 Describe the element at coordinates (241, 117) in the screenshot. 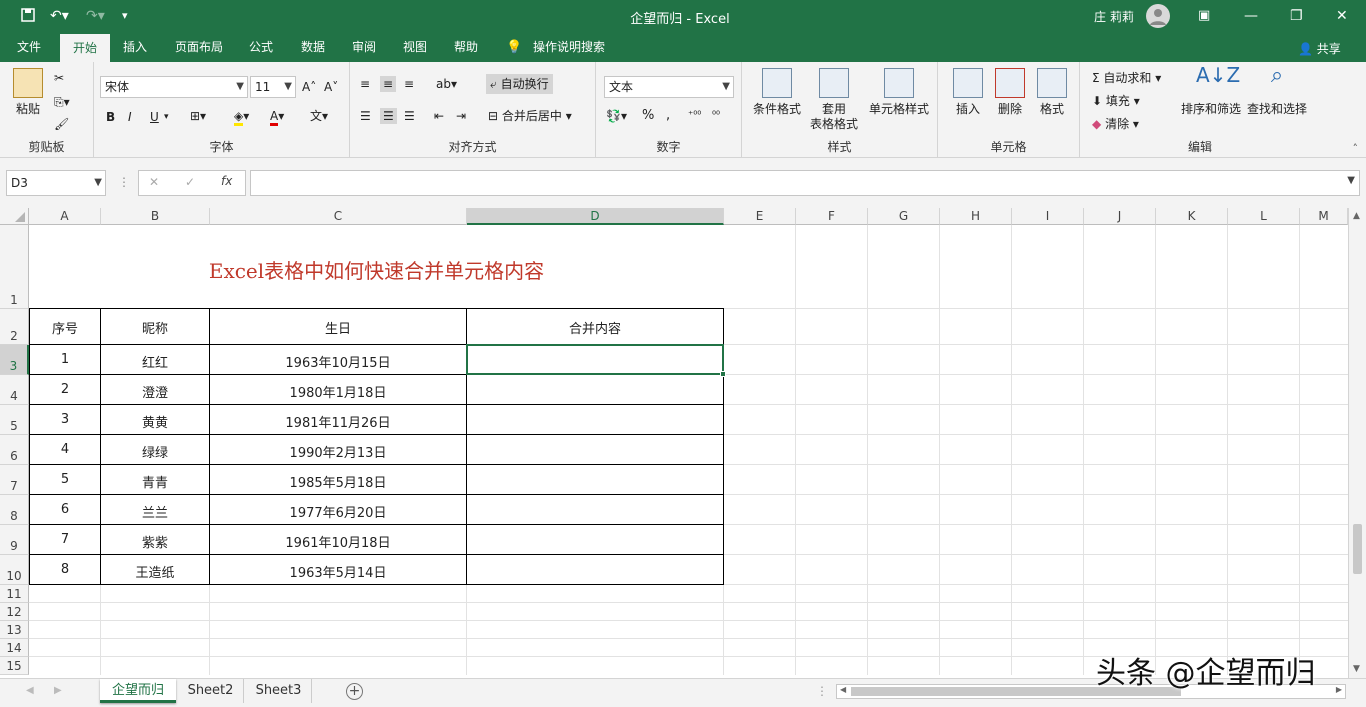

I see `fill-color-icon: ◈▾` at that location.